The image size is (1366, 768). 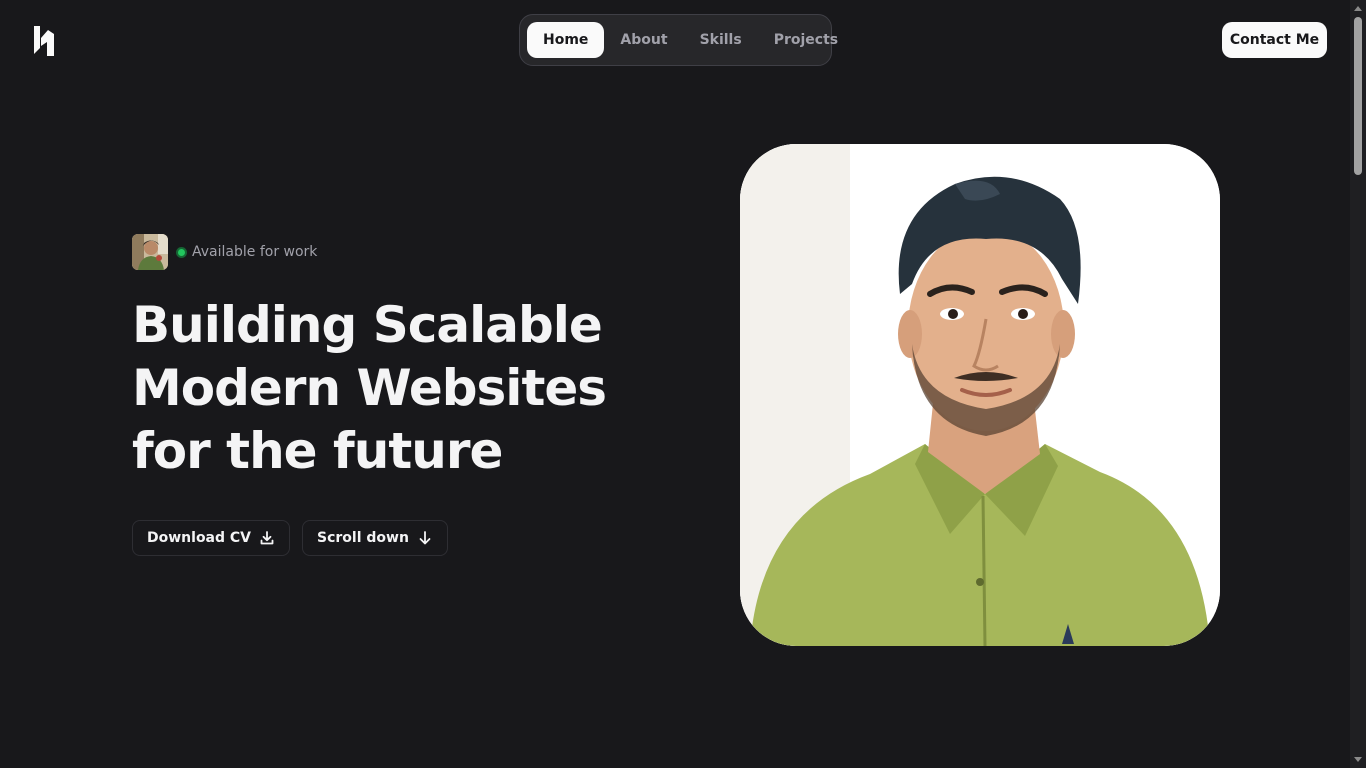 What do you see at coordinates (367, 325) in the screenshot?
I see `headline-line-1: Building Scalable` at bounding box center [367, 325].